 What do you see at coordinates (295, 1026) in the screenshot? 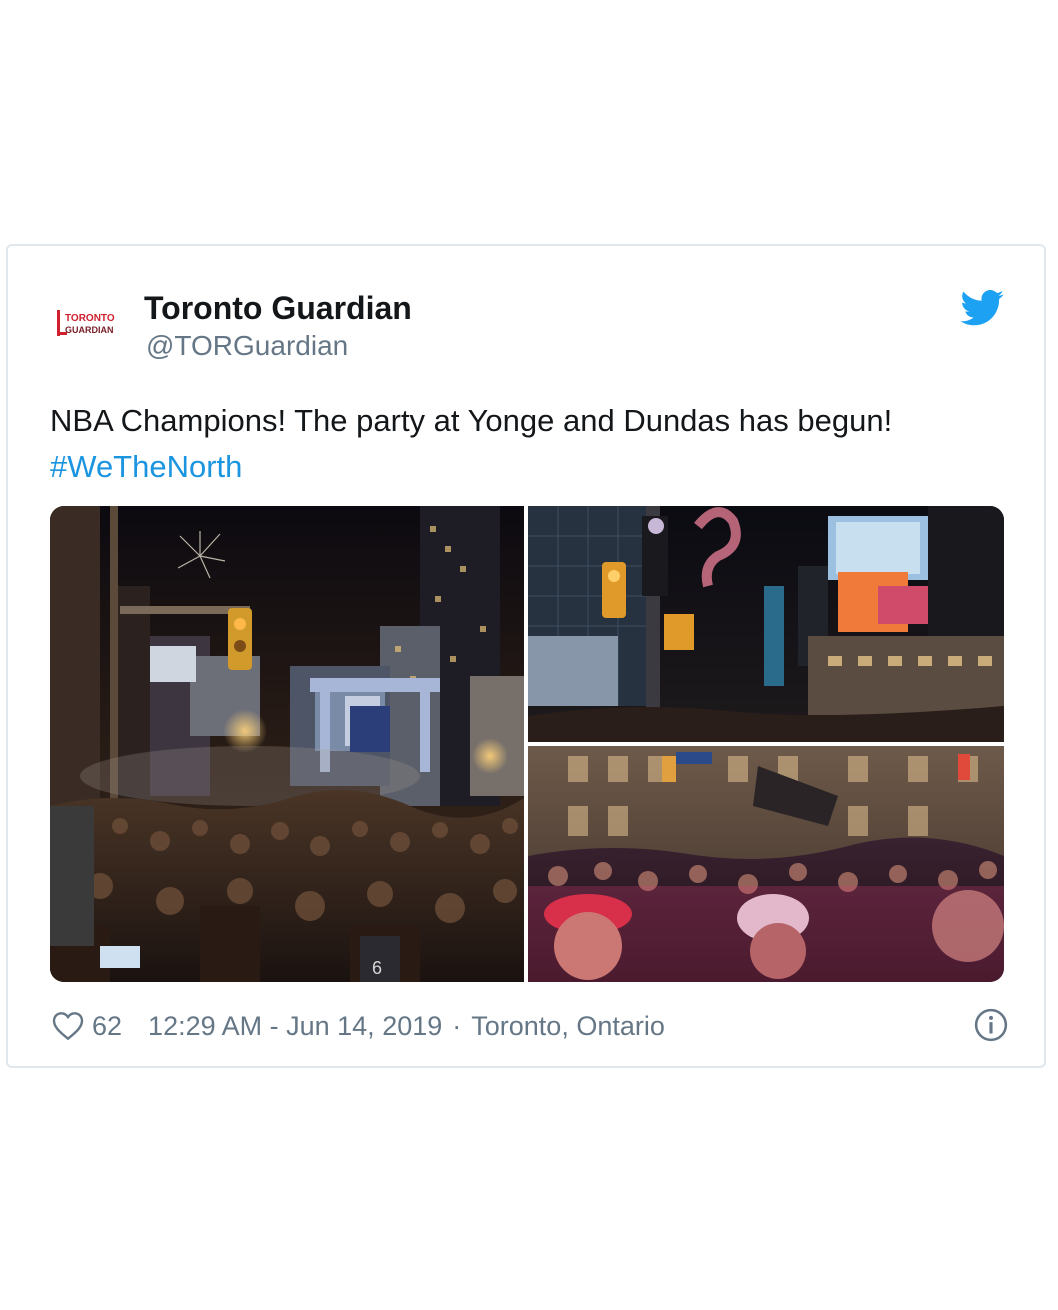
I see `tweet-timestamp: 12:29 AM - Jun 14, 2019` at bounding box center [295, 1026].